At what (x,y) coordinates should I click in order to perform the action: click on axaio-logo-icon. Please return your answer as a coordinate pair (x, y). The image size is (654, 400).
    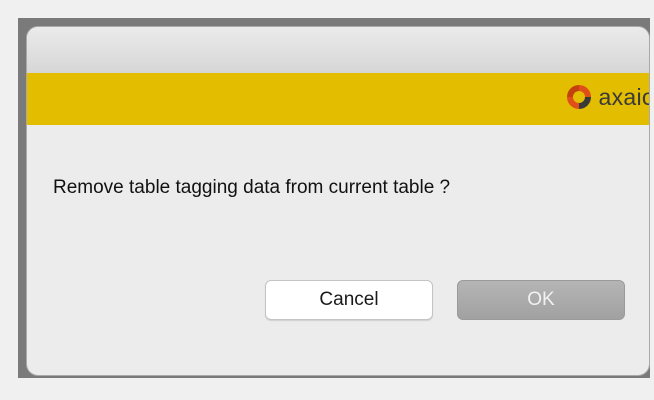
    Looking at the image, I should click on (579, 97).